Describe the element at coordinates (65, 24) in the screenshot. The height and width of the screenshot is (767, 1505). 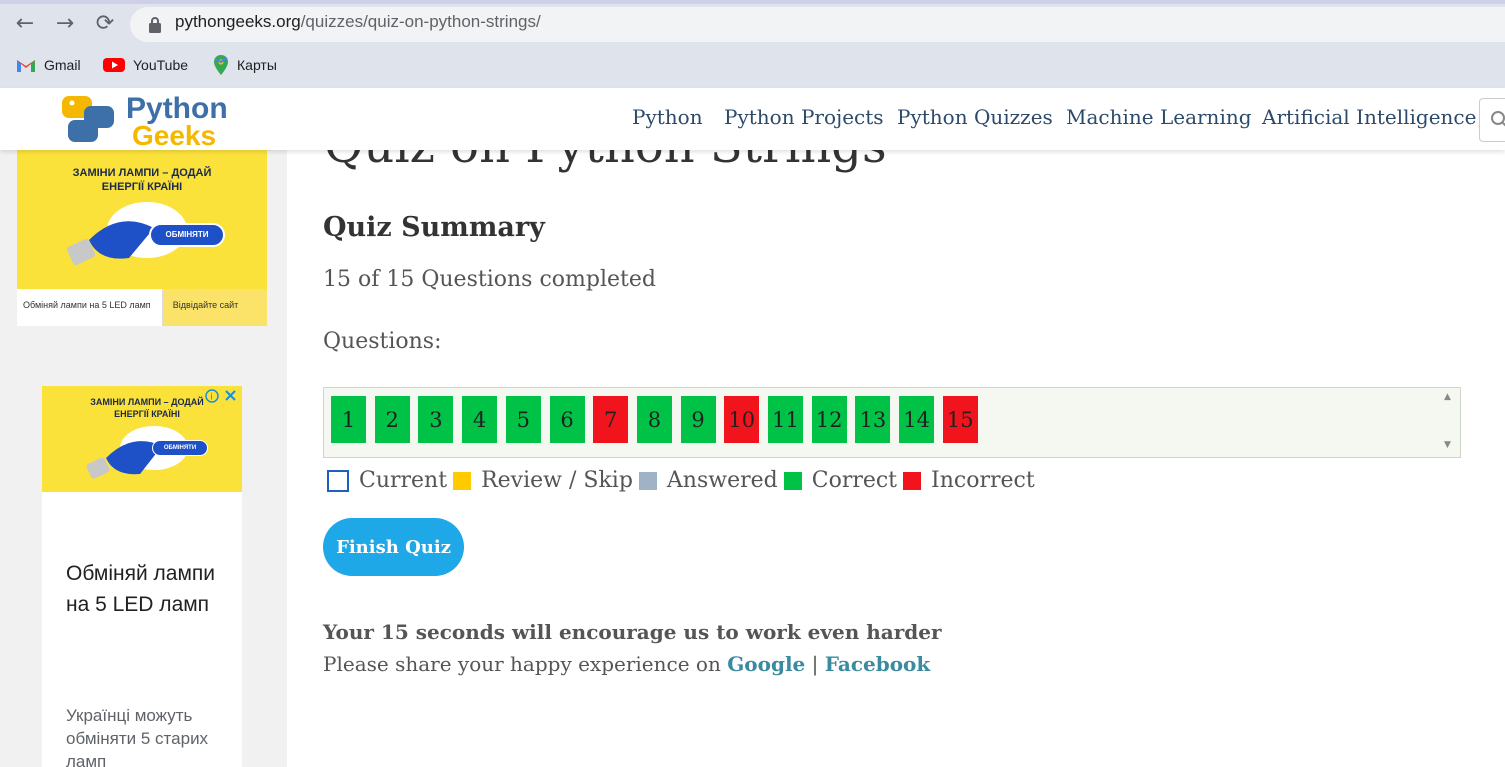
I see `forward-icon: →` at that location.